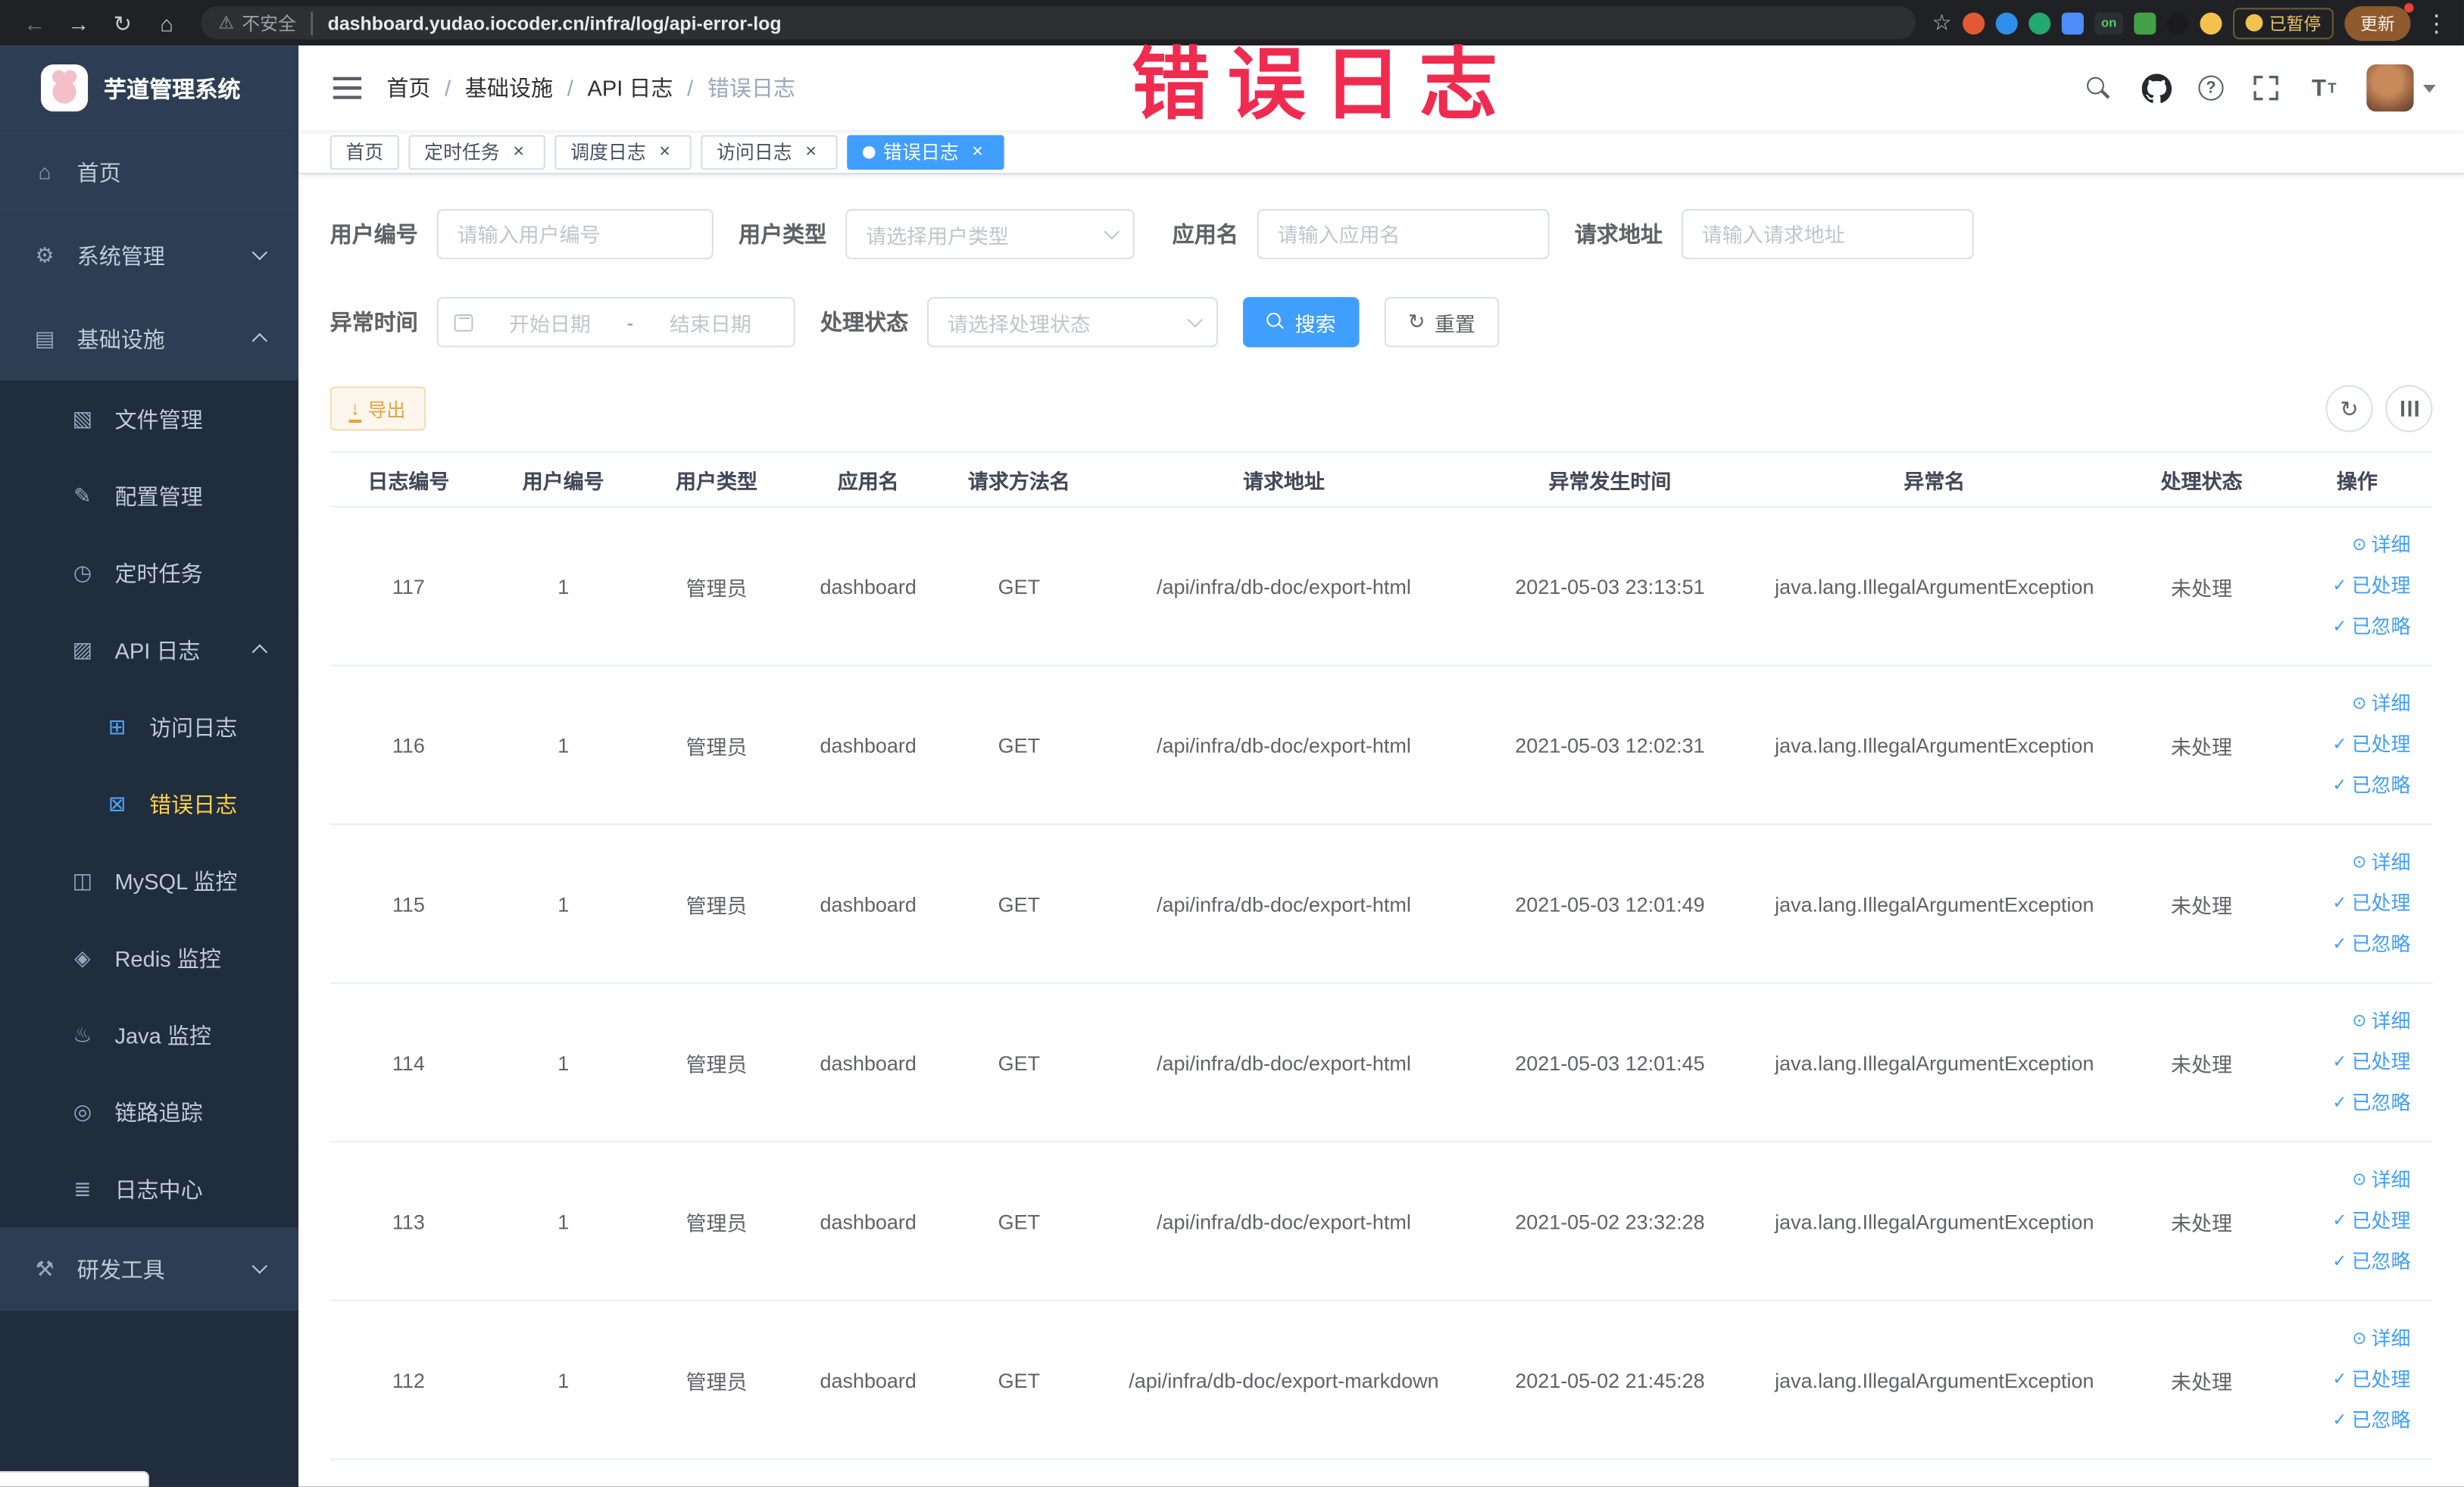 This screenshot has width=2464, height=1487. What do you see at coordinates (769, 152) in the screenshot?
I see `view-tab: 访问日志 ×` at bounding box center [769, 152].